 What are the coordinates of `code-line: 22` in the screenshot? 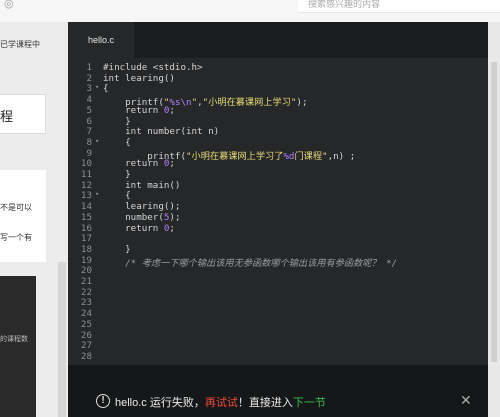 It's located at (278, 292).